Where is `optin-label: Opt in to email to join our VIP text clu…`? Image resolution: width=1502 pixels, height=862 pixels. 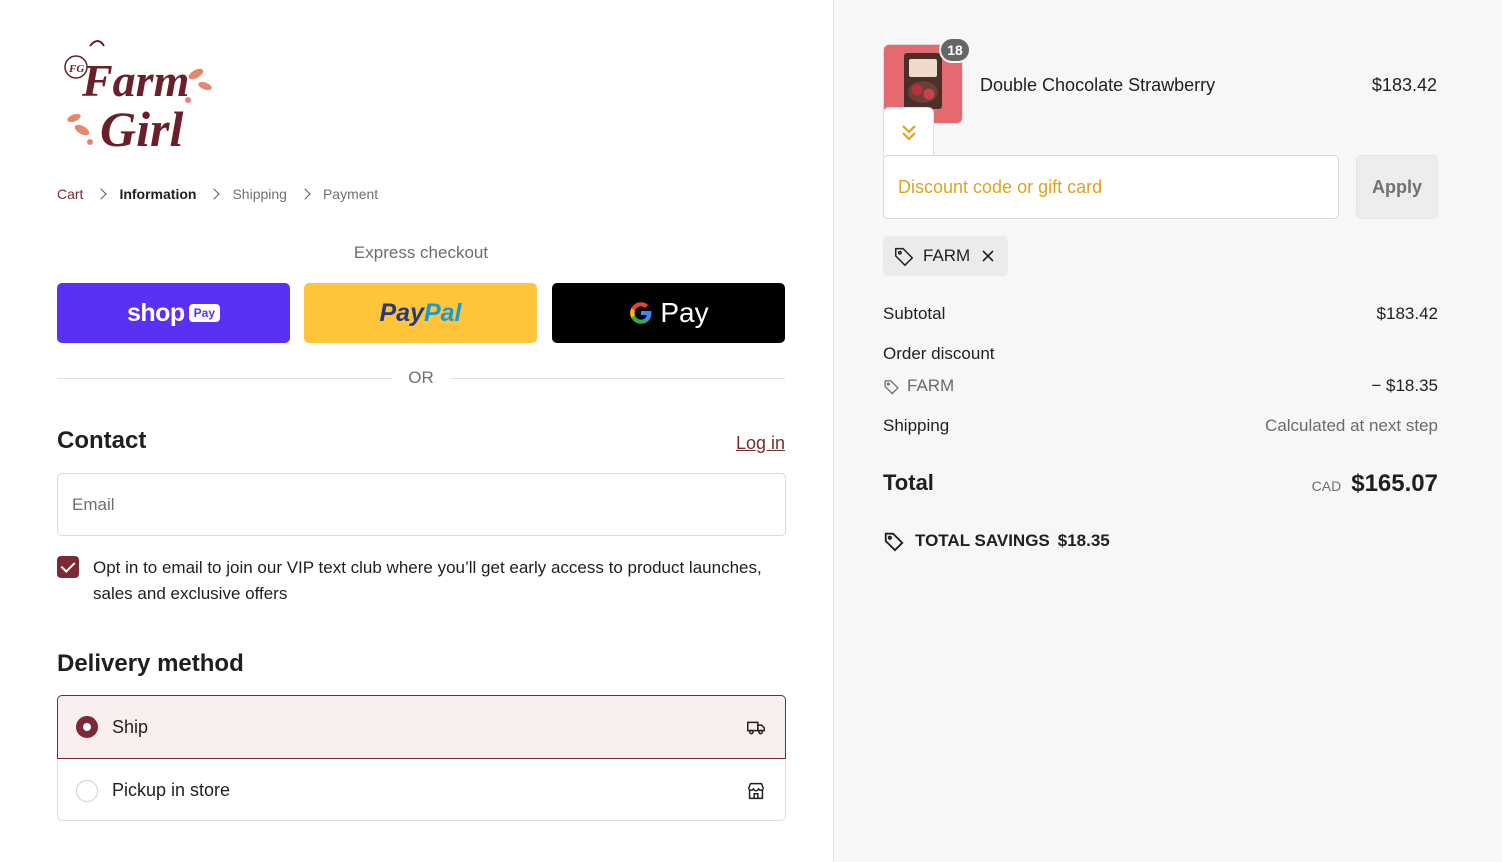 optin-label: Opt in to email to join our VIP text clu… is located at coordinates (427, 580).